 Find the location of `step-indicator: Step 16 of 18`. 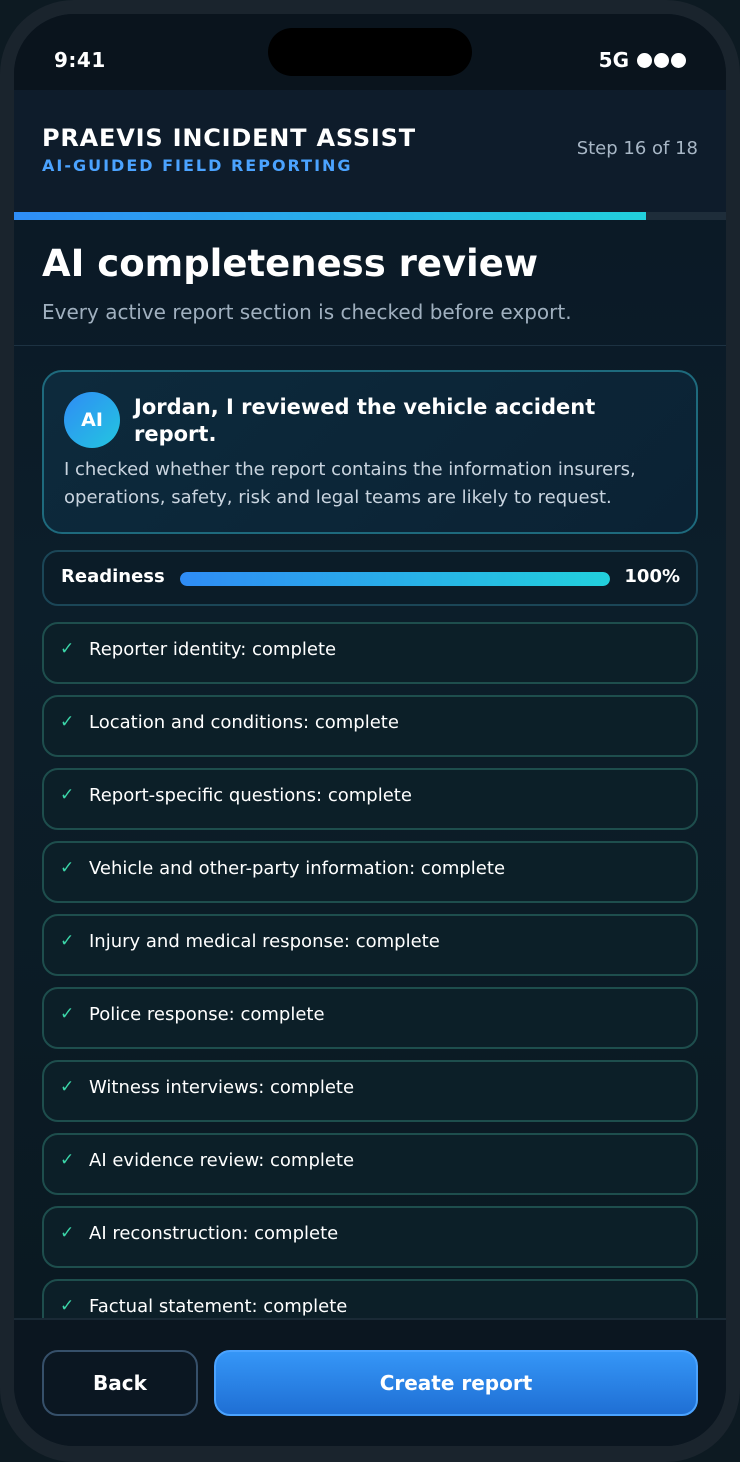

step-indicator: Step 16 of 18 is located at coordinates (637, 148).